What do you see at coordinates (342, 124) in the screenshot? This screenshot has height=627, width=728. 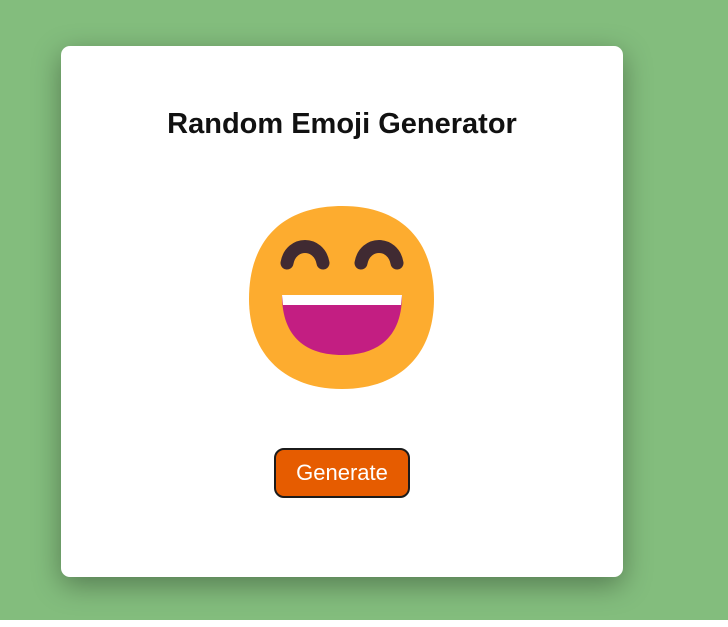 I see `page-title: Random Emoji Generator` at bounding box center [342, 124].